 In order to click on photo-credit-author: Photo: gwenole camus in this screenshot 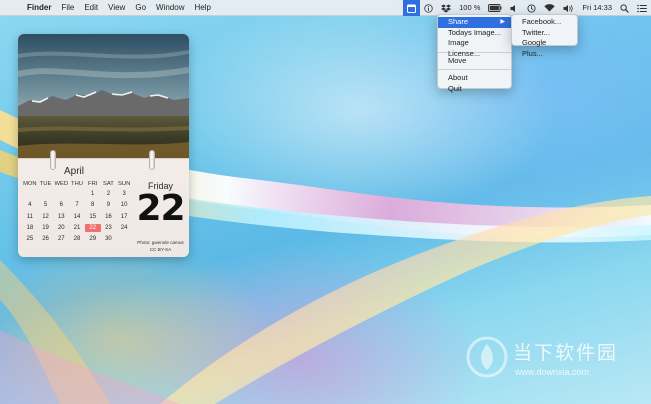, I will do `click(160, 242)`.